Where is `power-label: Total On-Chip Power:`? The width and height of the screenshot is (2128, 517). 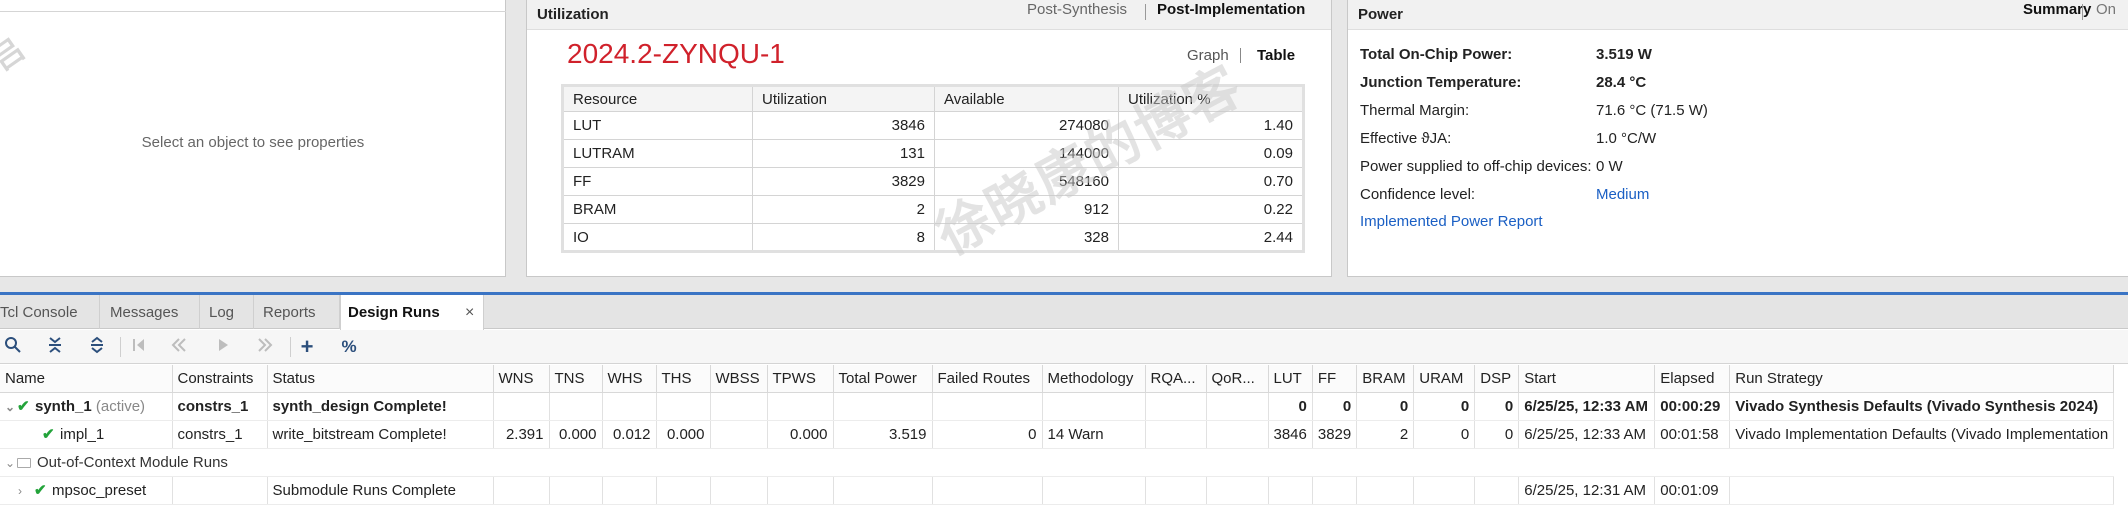 power-label: Total On-Chip Power: is located at coordinates (1436, 54).